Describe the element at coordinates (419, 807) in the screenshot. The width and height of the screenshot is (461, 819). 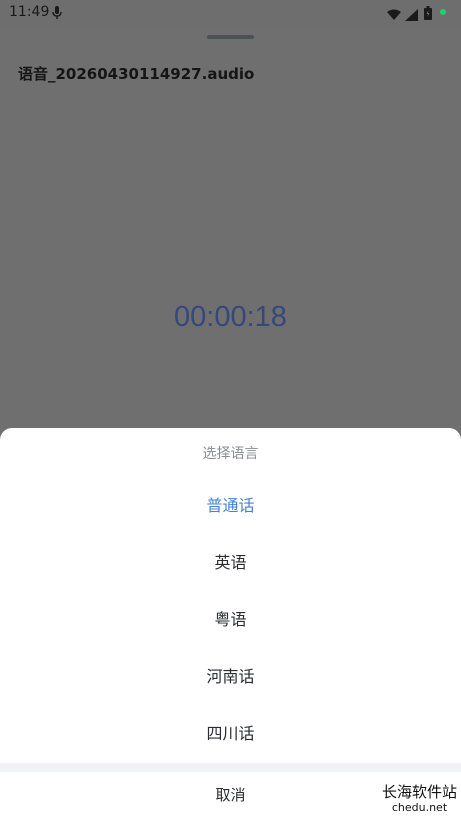
I see `watermark-en: chedu.net` at that location.